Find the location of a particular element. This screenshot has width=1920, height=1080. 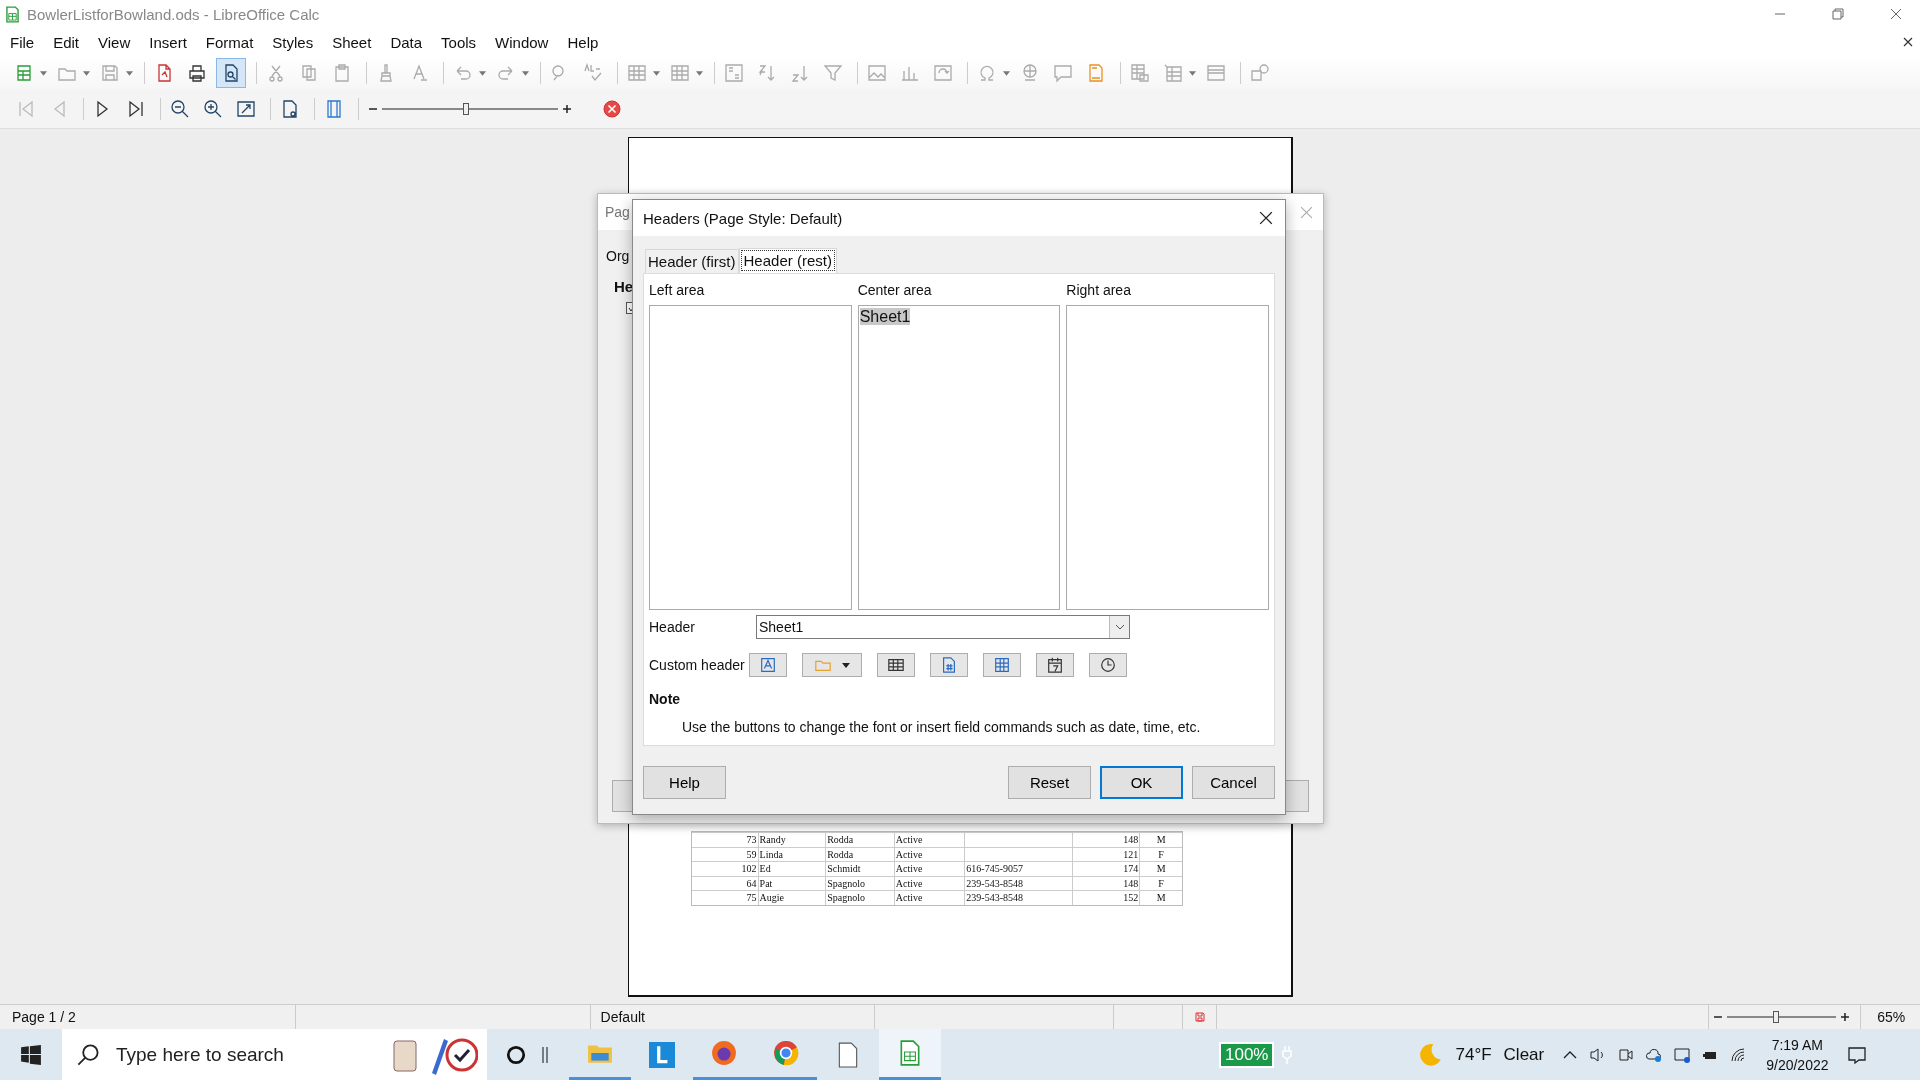

clock-date: 9/20/2022 is located at coordinates (1797, 1064).